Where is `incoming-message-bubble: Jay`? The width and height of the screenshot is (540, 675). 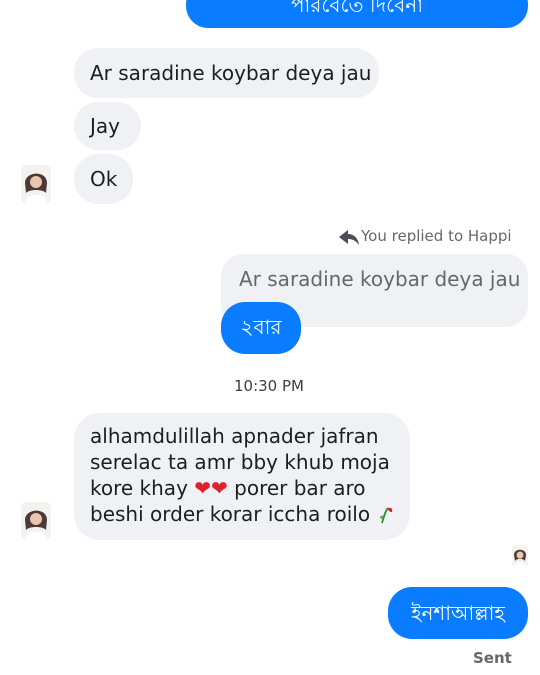 incoming-message-bubble: Jay is located at coordinates (107, 126).